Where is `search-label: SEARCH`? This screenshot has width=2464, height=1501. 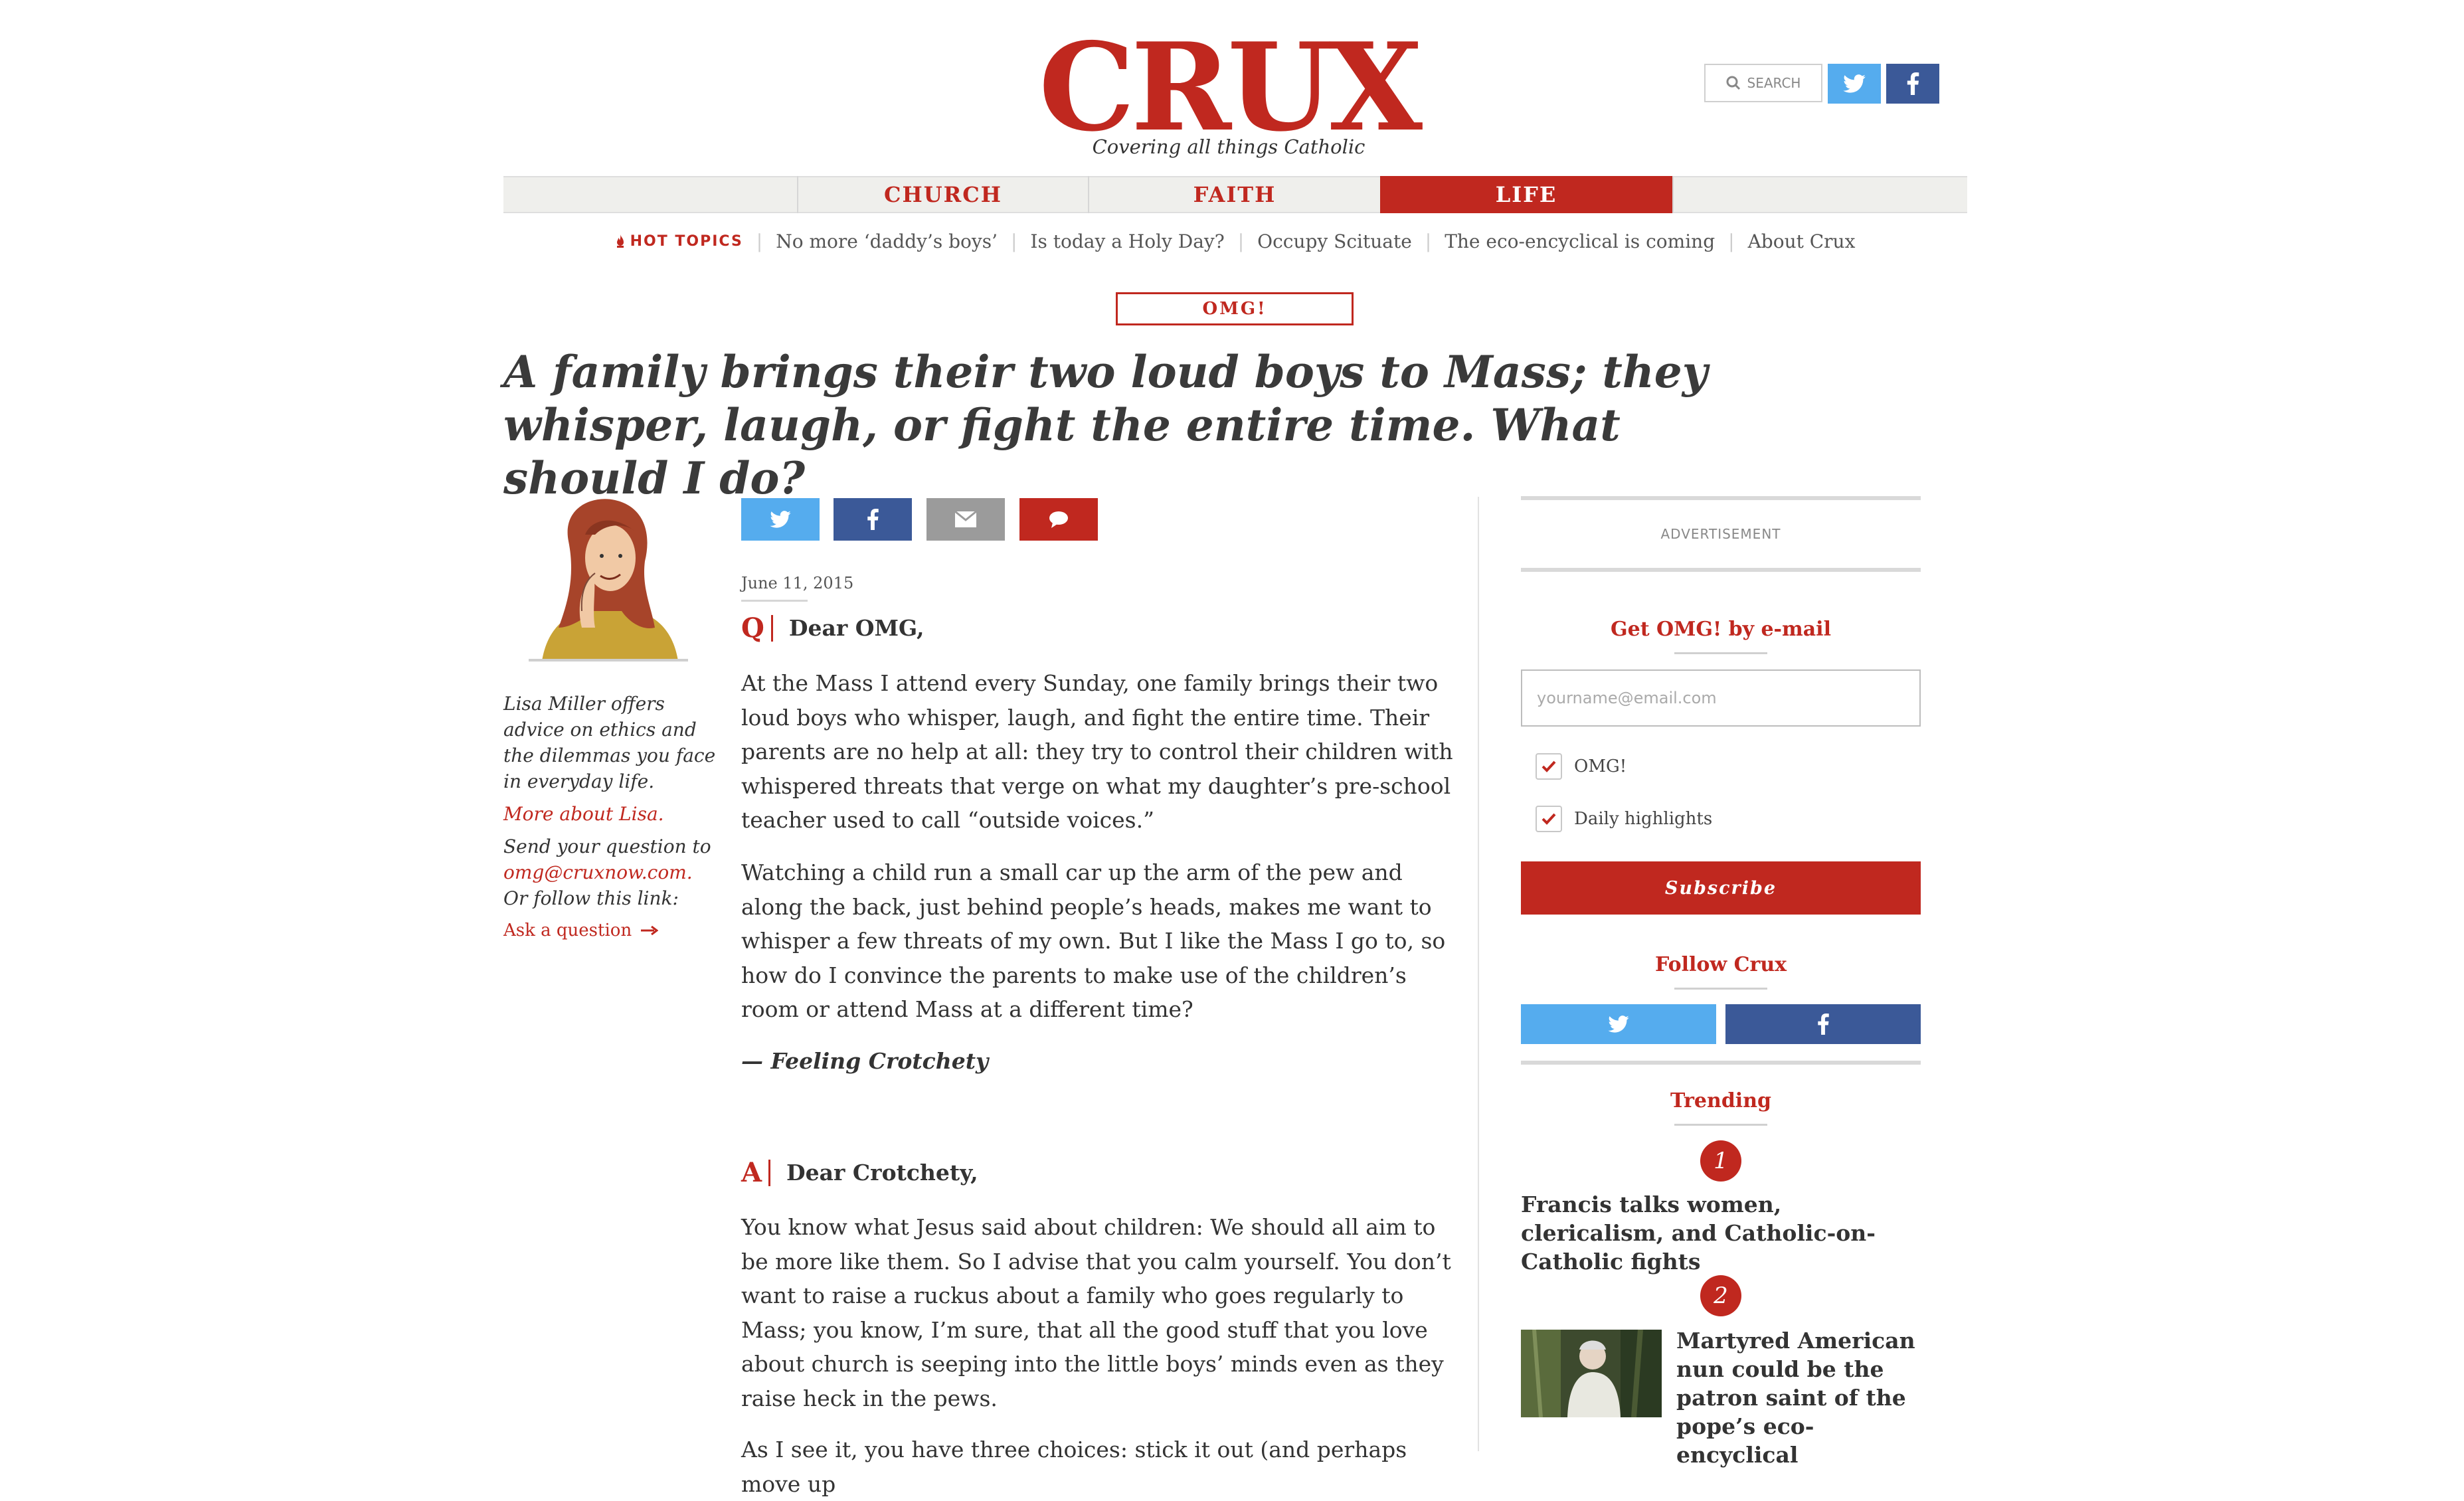
search-label: SEARCH is located at coordinates (1774, 83).